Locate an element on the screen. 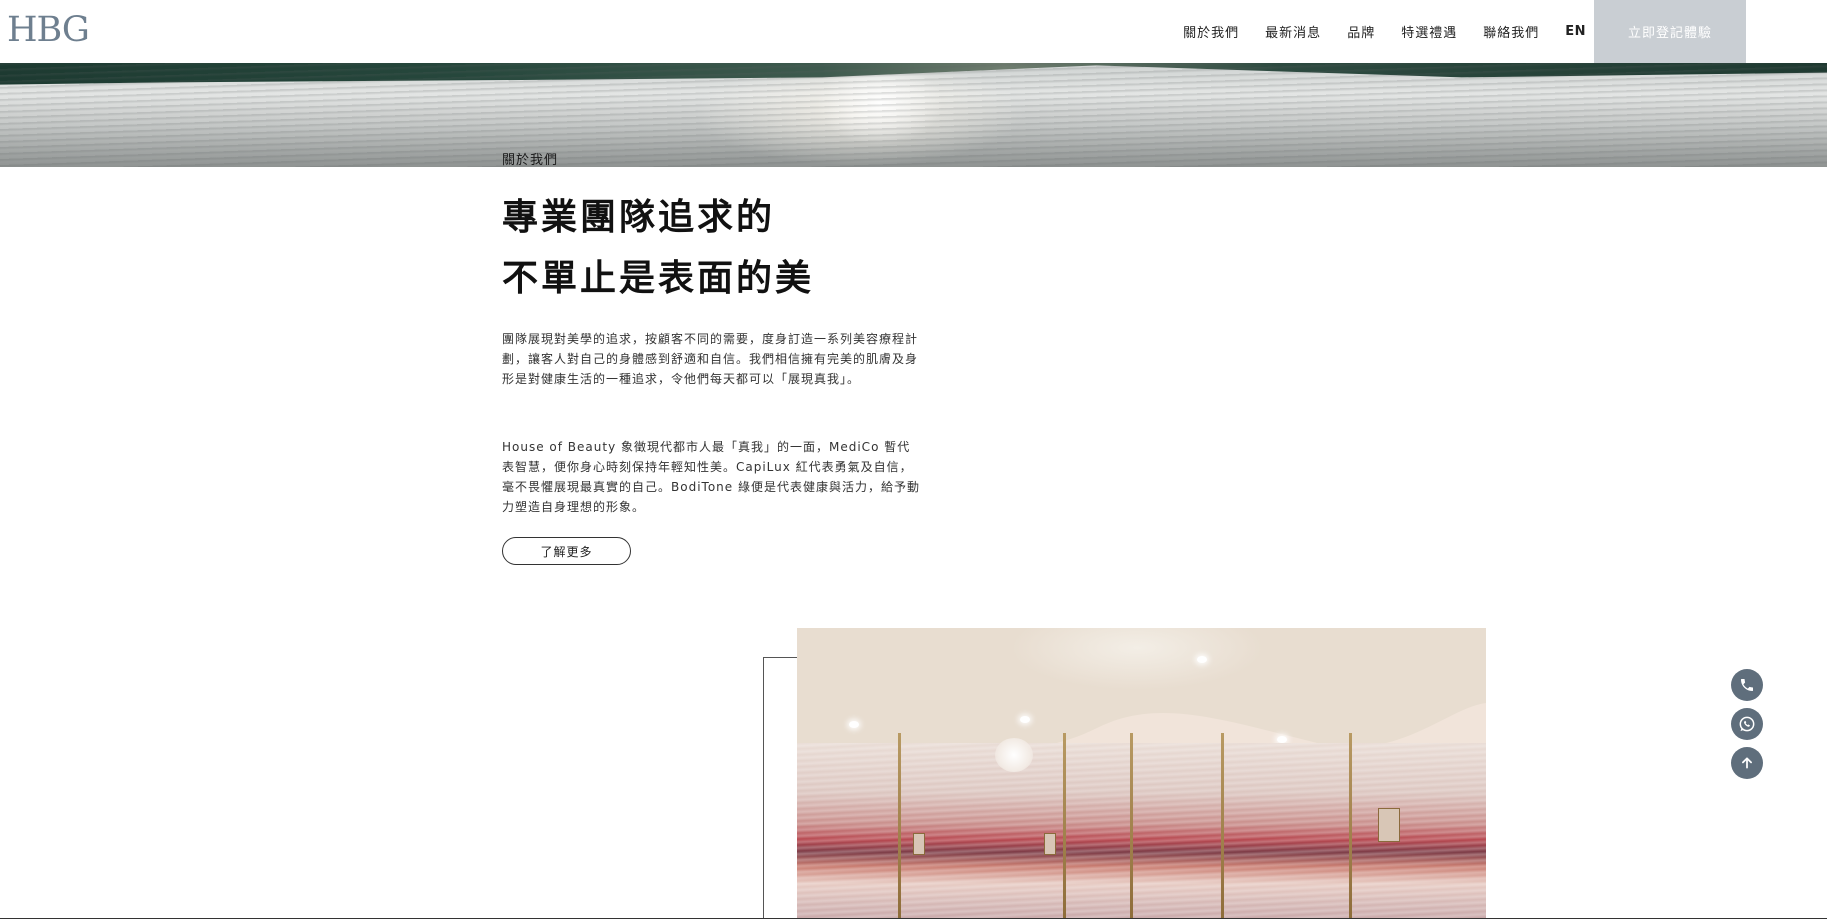  phone-button is located at coordinates (1747, 685).